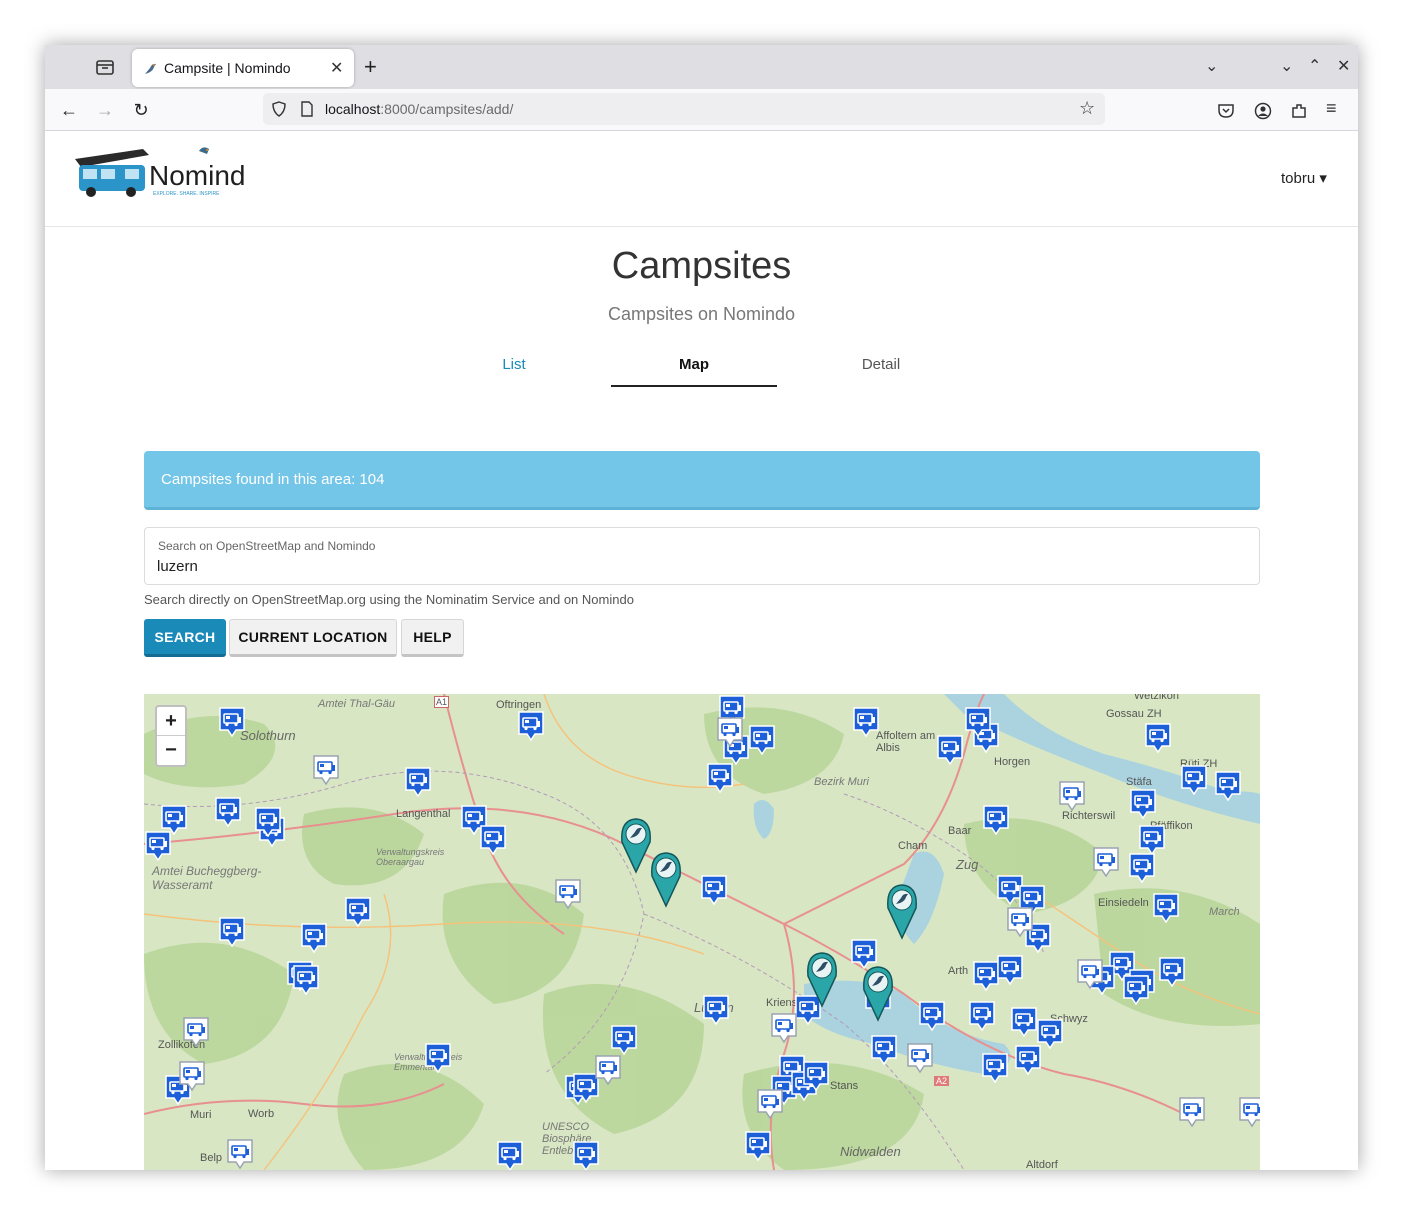  Describe the element at coordinates (243, 68) in the screenshot. I see `browser-tab: Campsite | Nomindo ✕` at that location.